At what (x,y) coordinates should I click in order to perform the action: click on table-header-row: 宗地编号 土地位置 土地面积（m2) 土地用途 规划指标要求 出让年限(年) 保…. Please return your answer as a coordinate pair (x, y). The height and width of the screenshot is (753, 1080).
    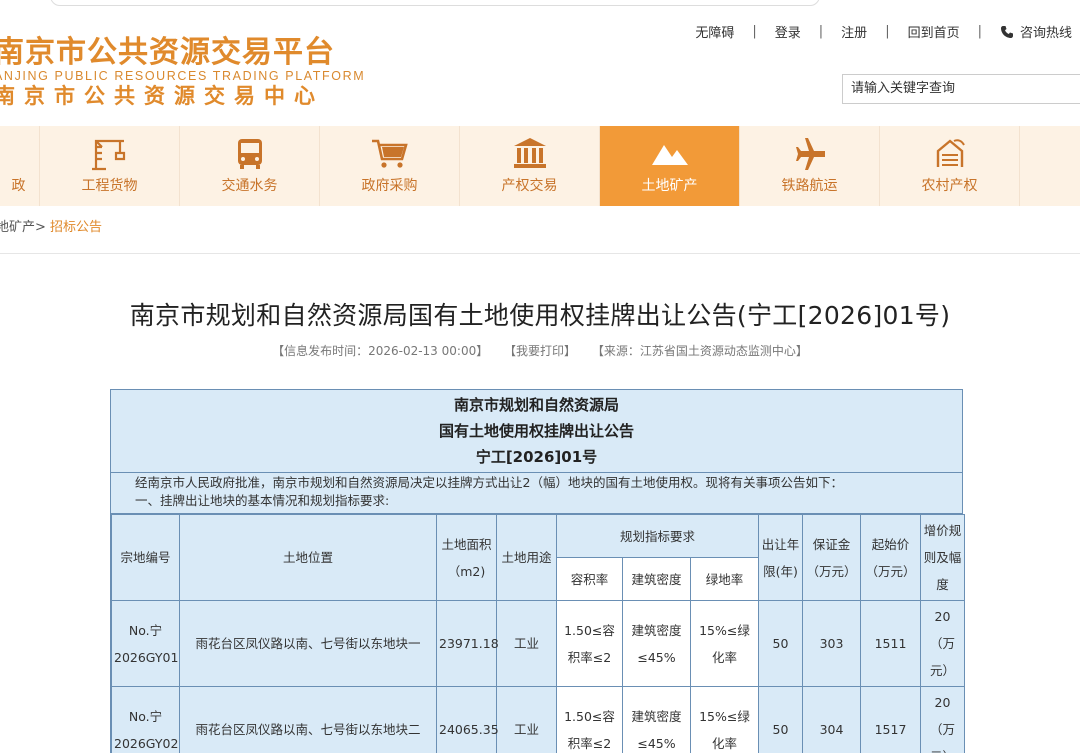
    Looking at the image, I should click on (538, 557).